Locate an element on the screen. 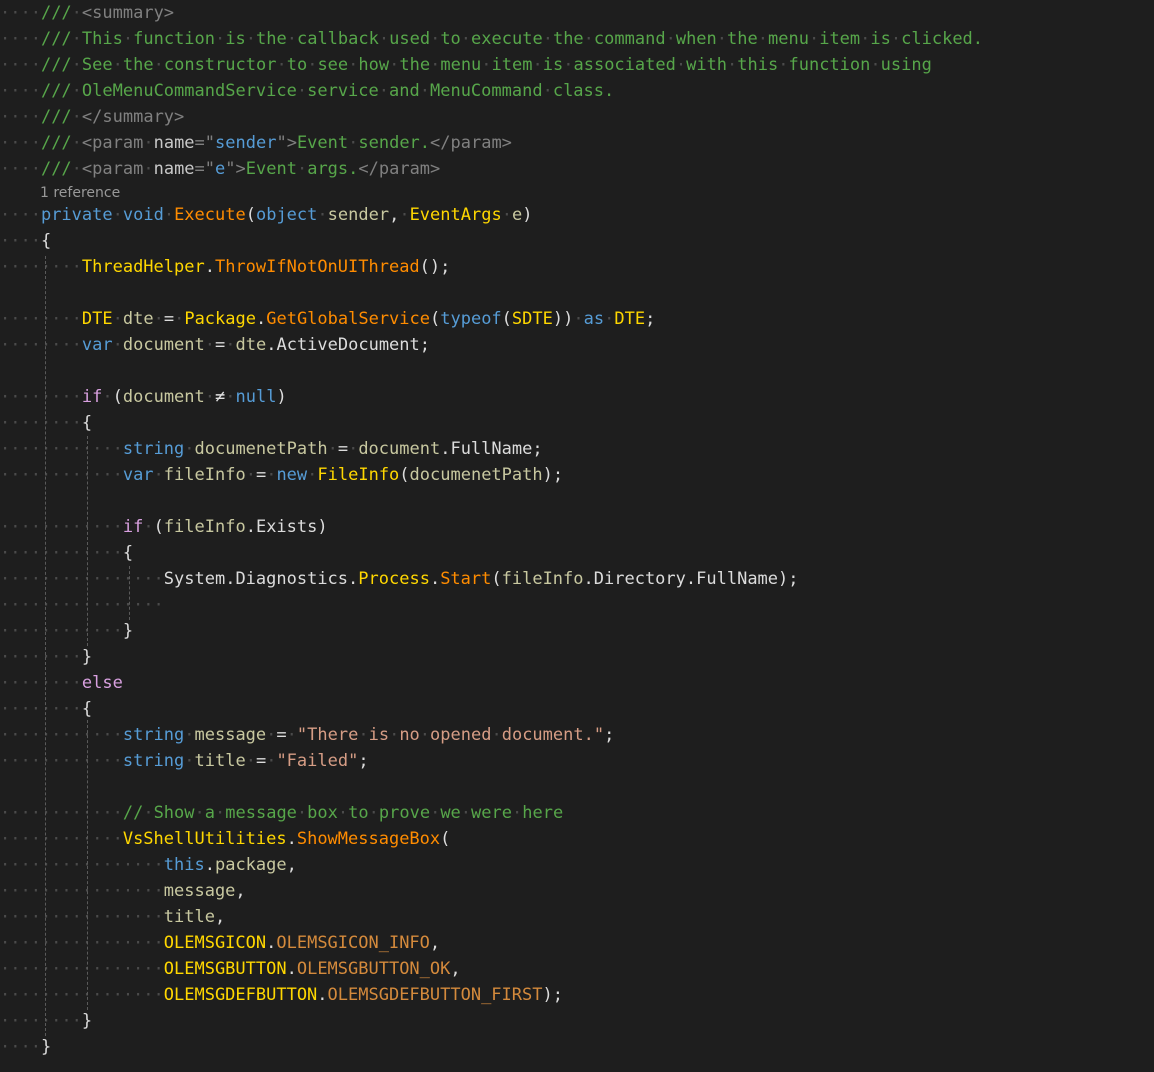  code-line: ········} is located at coordinates (46, 1021).